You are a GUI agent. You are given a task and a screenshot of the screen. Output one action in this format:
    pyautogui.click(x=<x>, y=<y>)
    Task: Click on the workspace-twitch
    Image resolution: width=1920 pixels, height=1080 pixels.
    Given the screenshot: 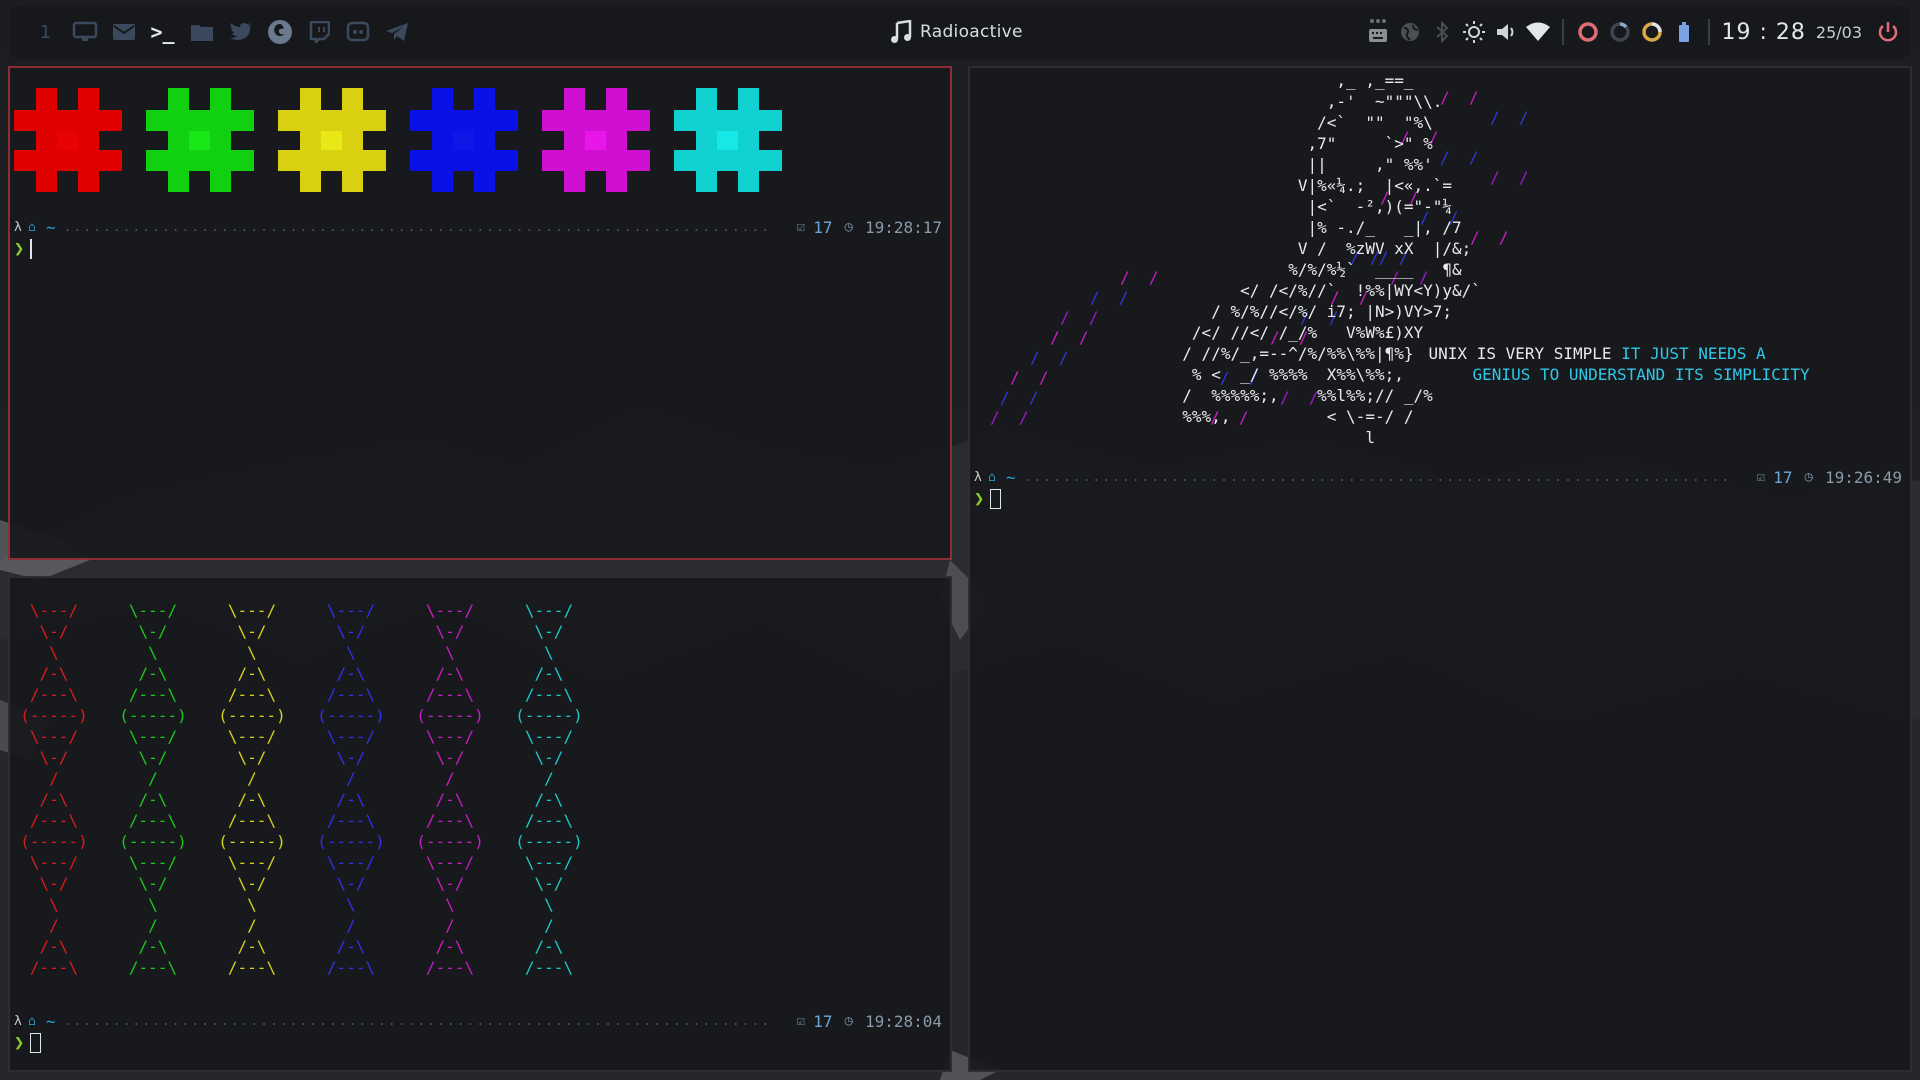 What is the action you would take?
    pyautogui.click(x=318, y=32)
    